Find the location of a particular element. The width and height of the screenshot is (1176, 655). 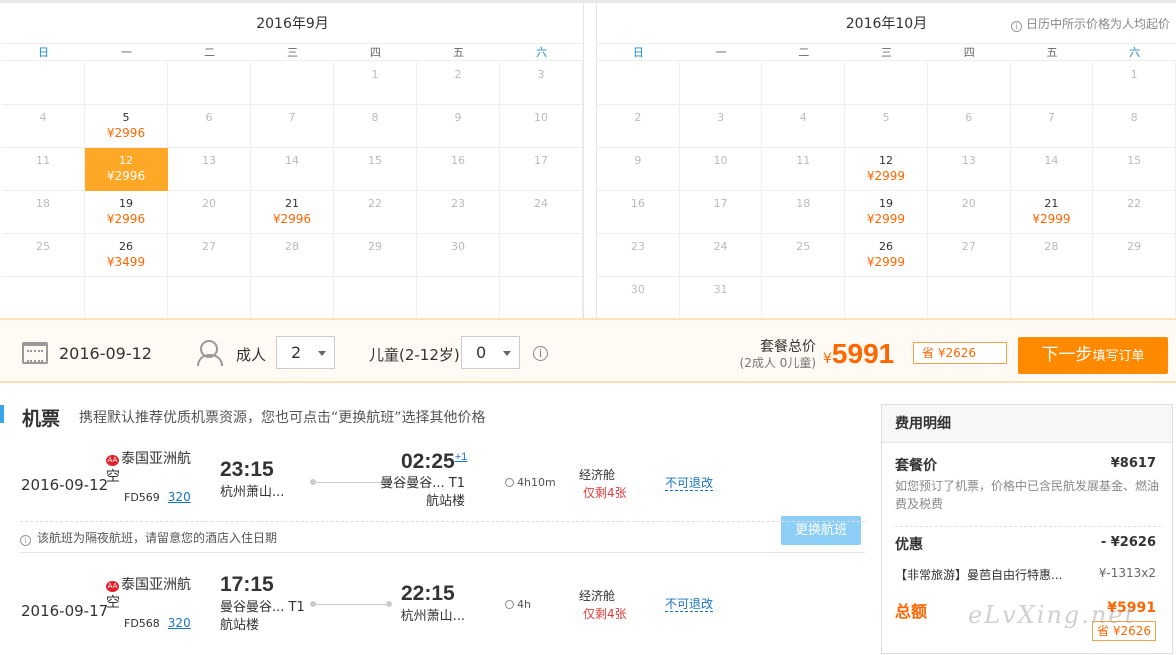

calendar-day-19: 19 ¥2996 is located at coordinates (126, 212).